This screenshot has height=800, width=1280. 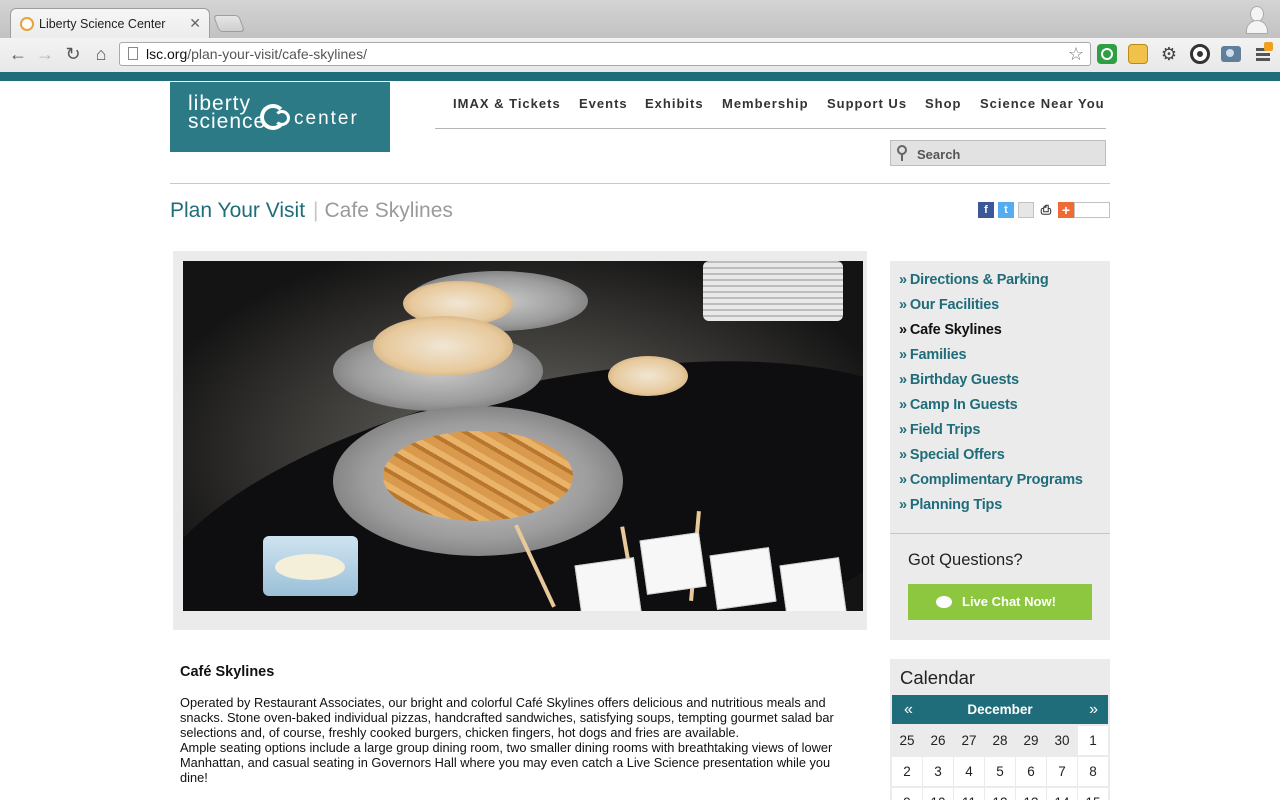 What do you see at coordinates (1031, 794) in the screenshot?
I see `calendar-day: 13` at bounding box center [1031, 794].